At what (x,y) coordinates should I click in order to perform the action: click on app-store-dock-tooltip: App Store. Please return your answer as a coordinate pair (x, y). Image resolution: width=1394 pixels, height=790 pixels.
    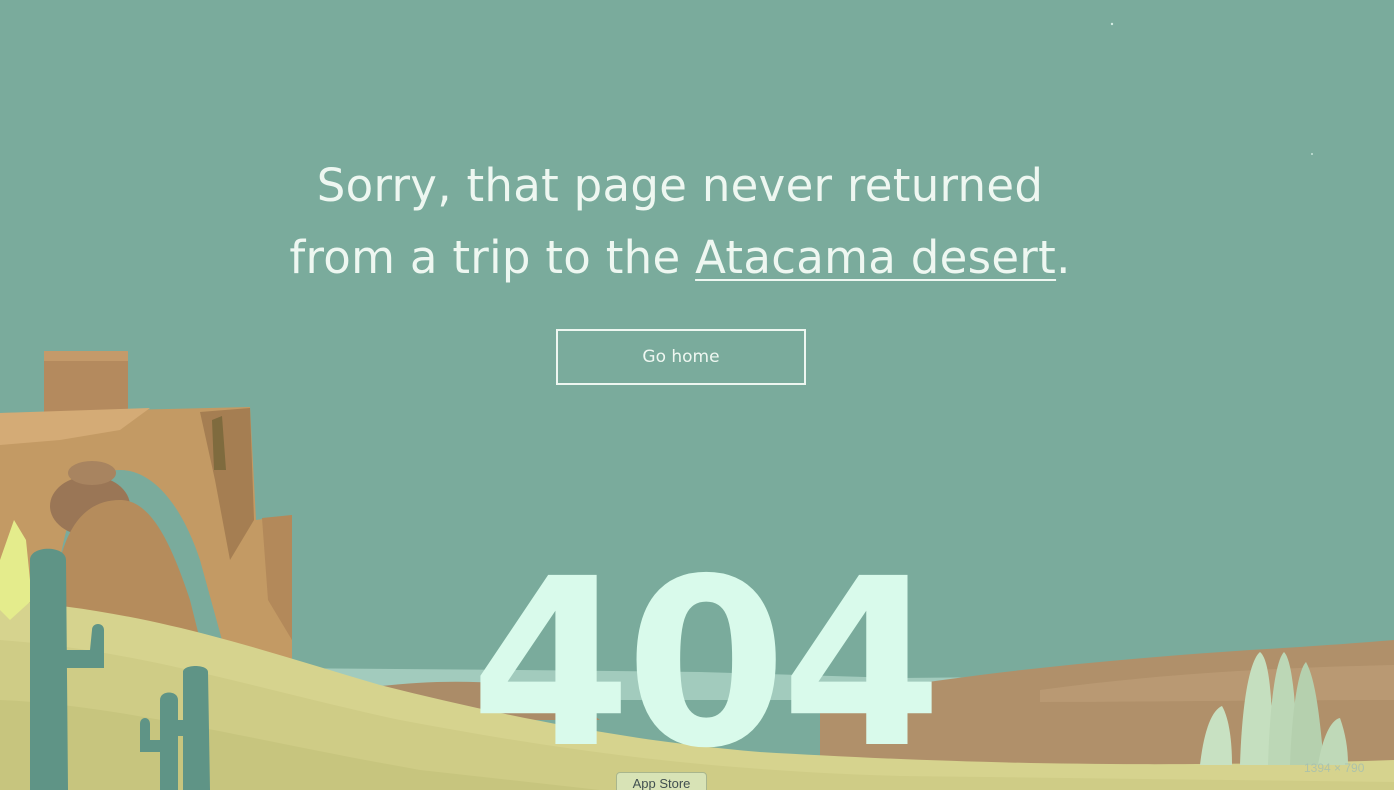
    Looking at the image, I should click on (661, 781).